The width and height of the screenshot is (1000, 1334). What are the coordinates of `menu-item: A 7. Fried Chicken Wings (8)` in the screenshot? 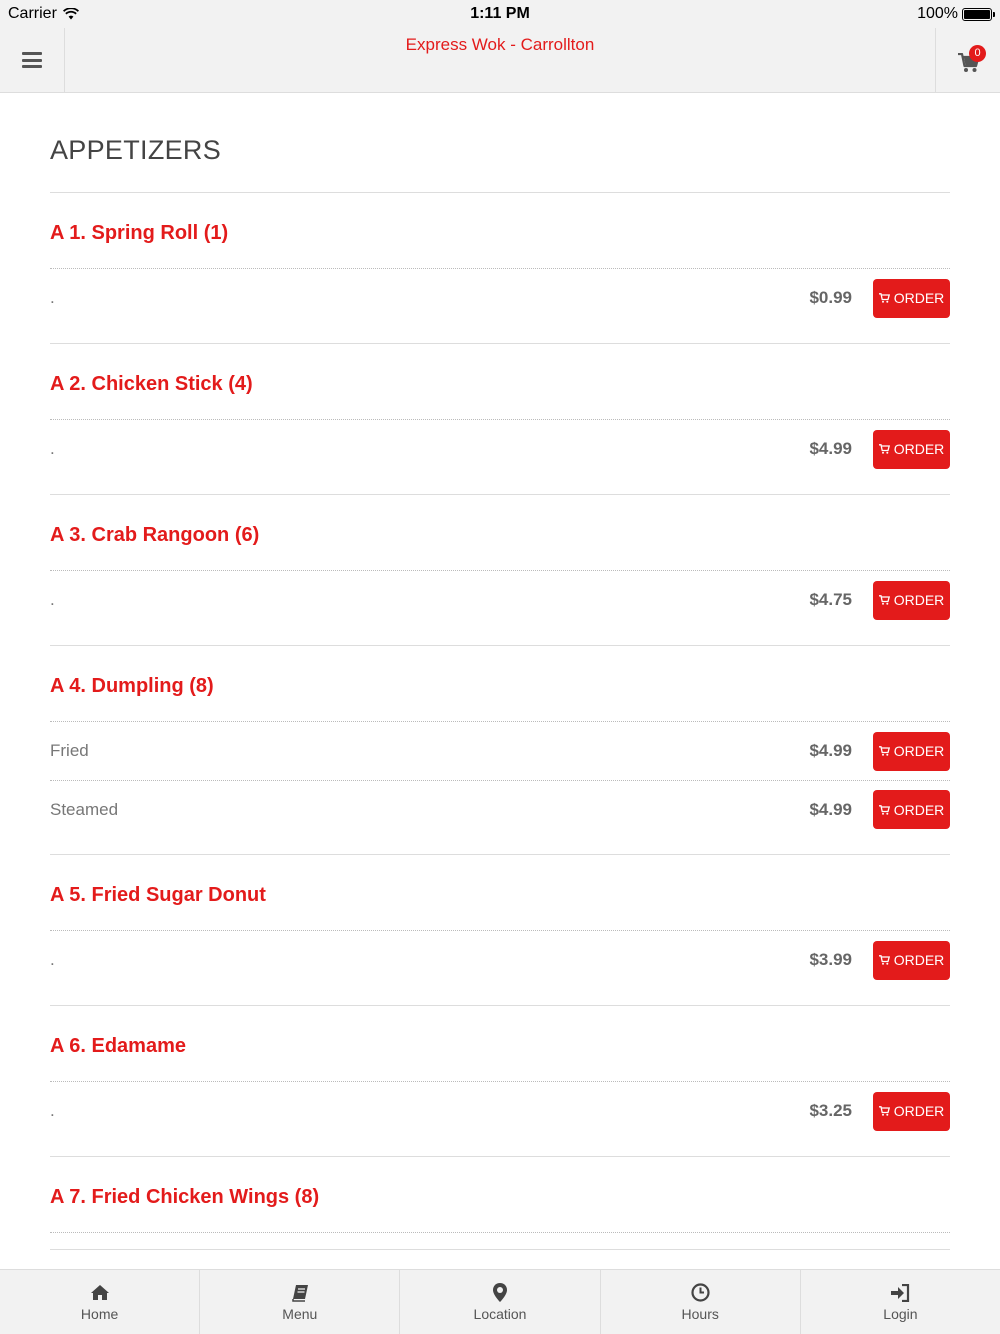 It's located at (500, 1203).